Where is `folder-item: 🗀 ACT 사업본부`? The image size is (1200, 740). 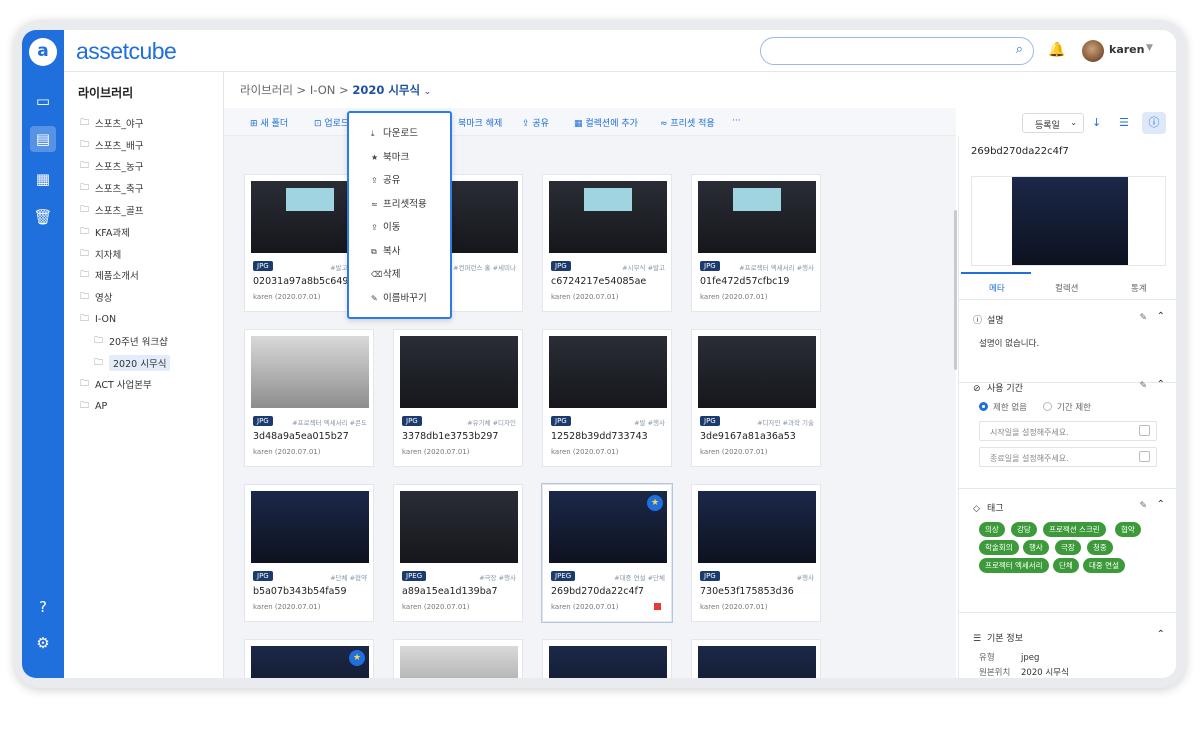
folder-item: 🗀 ACT 사업본부 is located at coordinates (151, 385).